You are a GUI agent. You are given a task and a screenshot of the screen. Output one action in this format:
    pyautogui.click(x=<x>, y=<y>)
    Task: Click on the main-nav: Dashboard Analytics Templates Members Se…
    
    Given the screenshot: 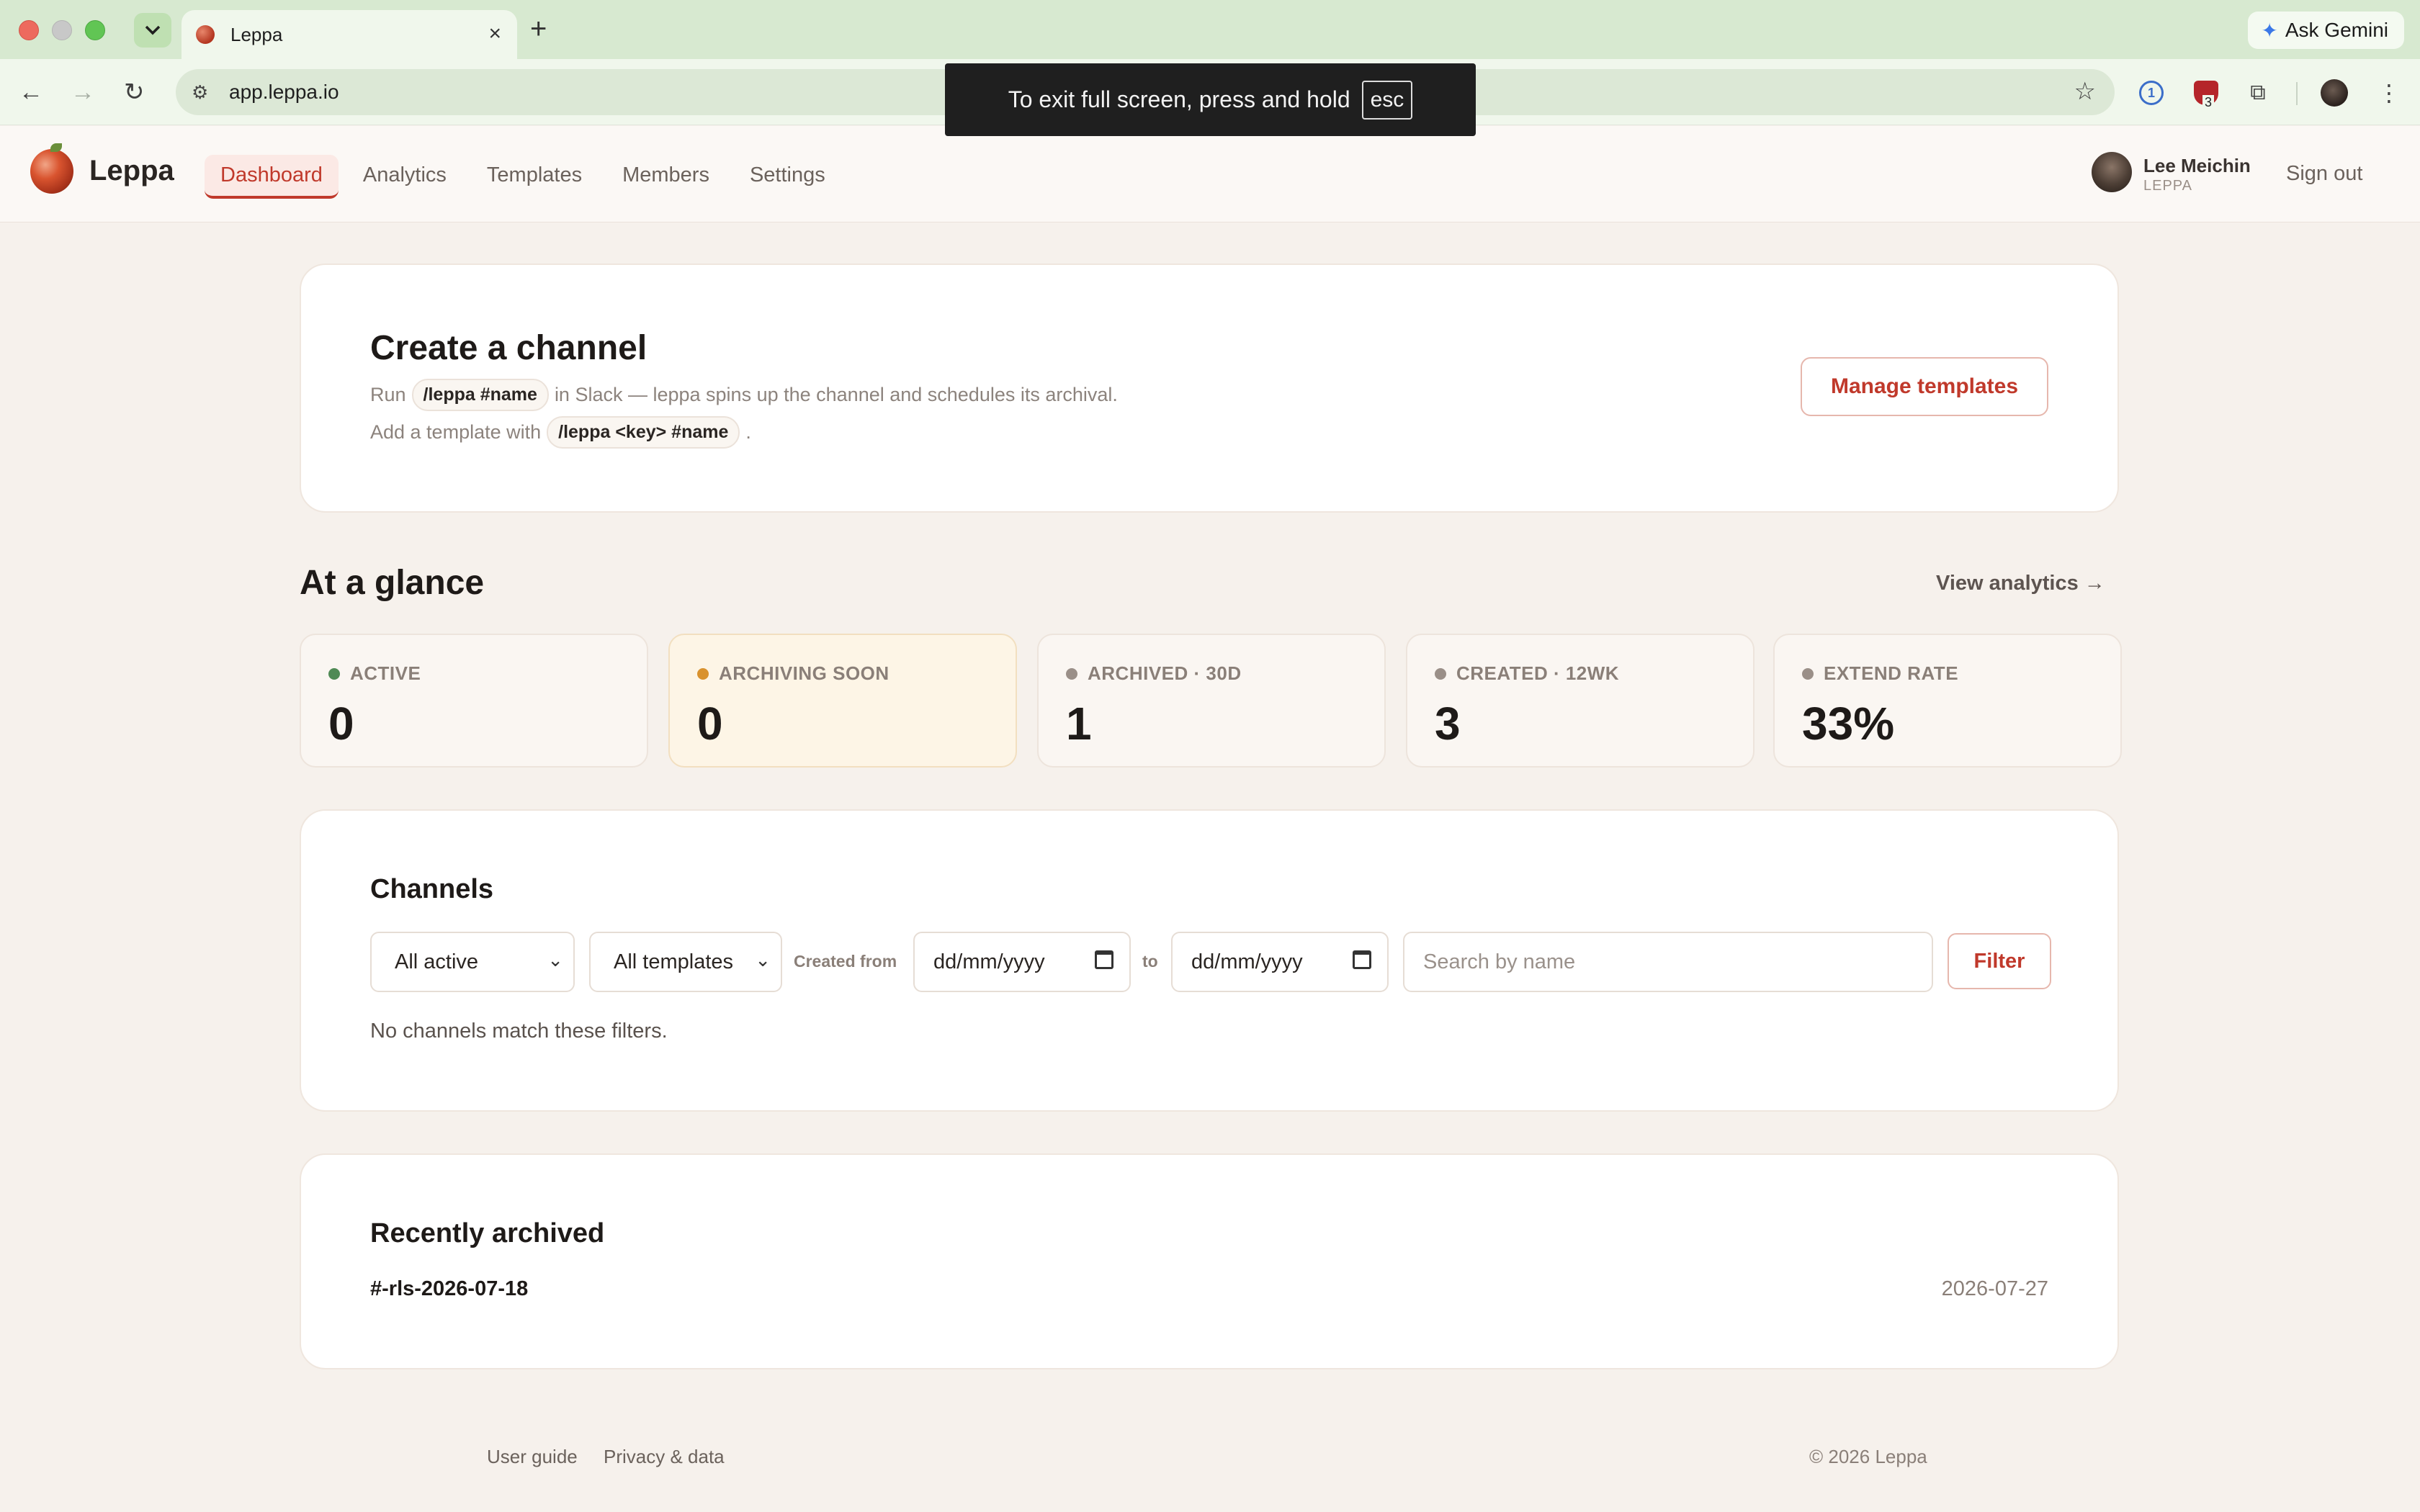 What is the action you would take?
    pyautogui.click(x=523, y=177)
    